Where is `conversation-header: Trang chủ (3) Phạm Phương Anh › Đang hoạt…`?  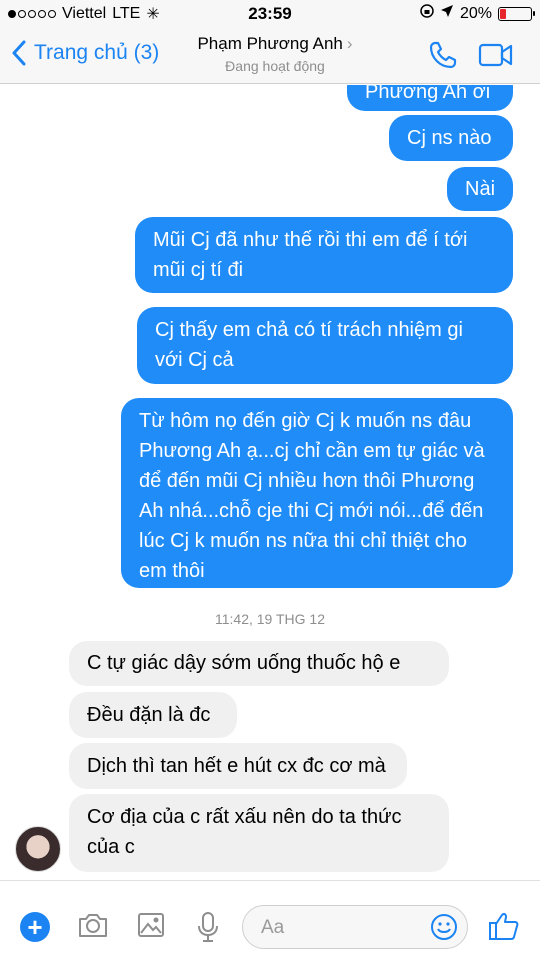 conversation-header: Trang chủ (3) Phạm Phương Anh › Đang hoạt… is located at coordinates (270, 56).